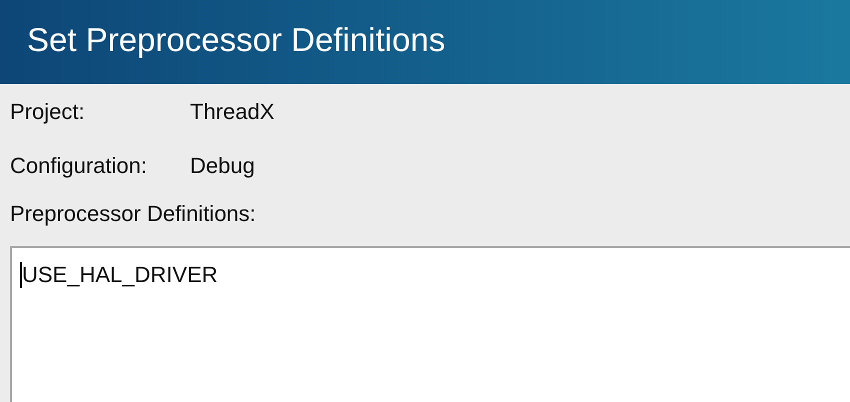 This screenshot has width=850, height=402. I want to click on window-title: Set Preprocessor Definitions, so click(236, 40).